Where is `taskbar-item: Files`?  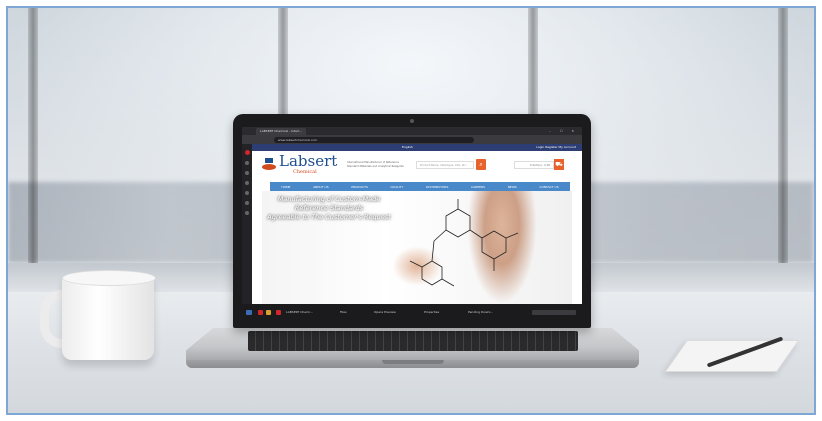 taskbar-item: Files is located at coordinates (343, 312).